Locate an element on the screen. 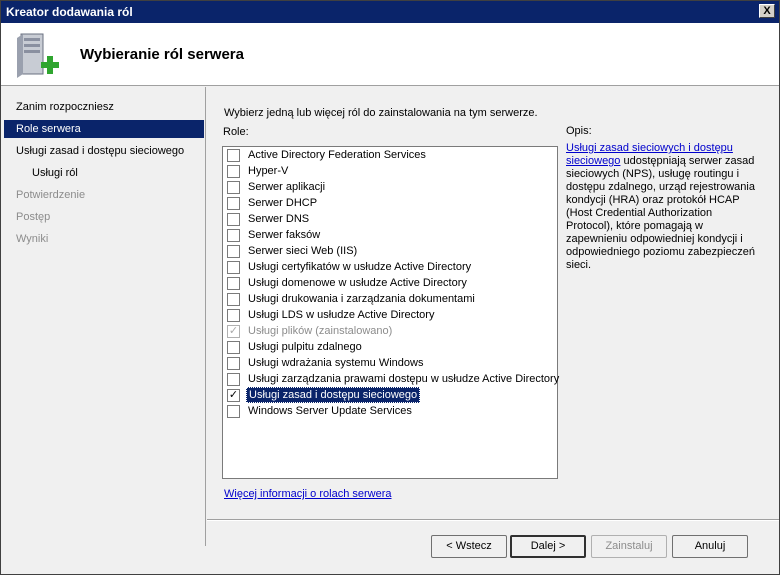  wizard-header: Wybieranie ról serwera is located at coordinates (390, 54).